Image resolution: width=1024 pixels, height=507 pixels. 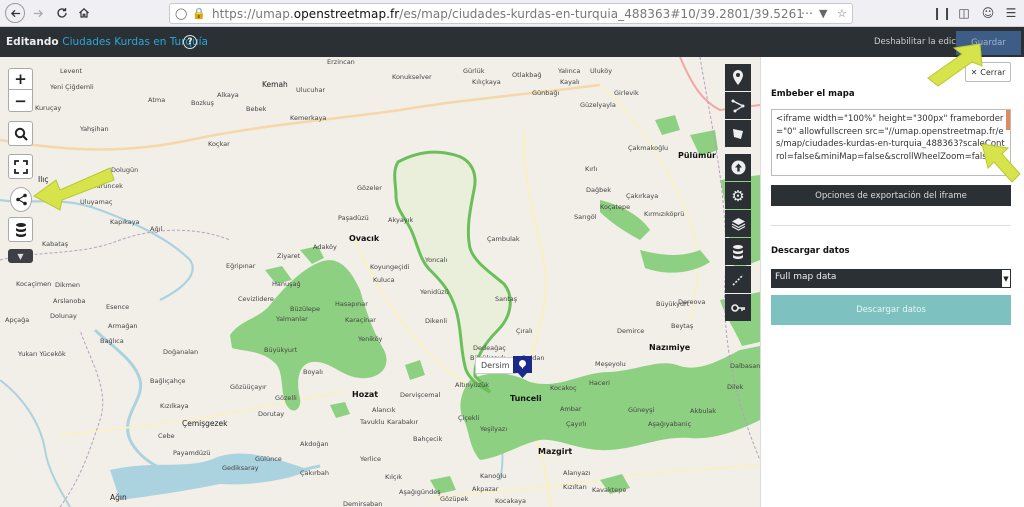 What do you see at coordinates (253, 14) in the screenshot?
I see `url-prefix: https://umap.` at bounding box center [253, 14].